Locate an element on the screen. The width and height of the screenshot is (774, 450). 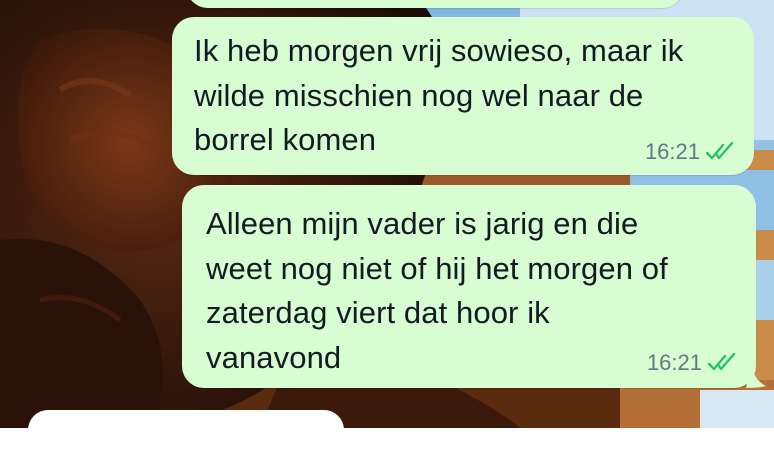
incoming-message-bubble is located at coordinates (186, 430).